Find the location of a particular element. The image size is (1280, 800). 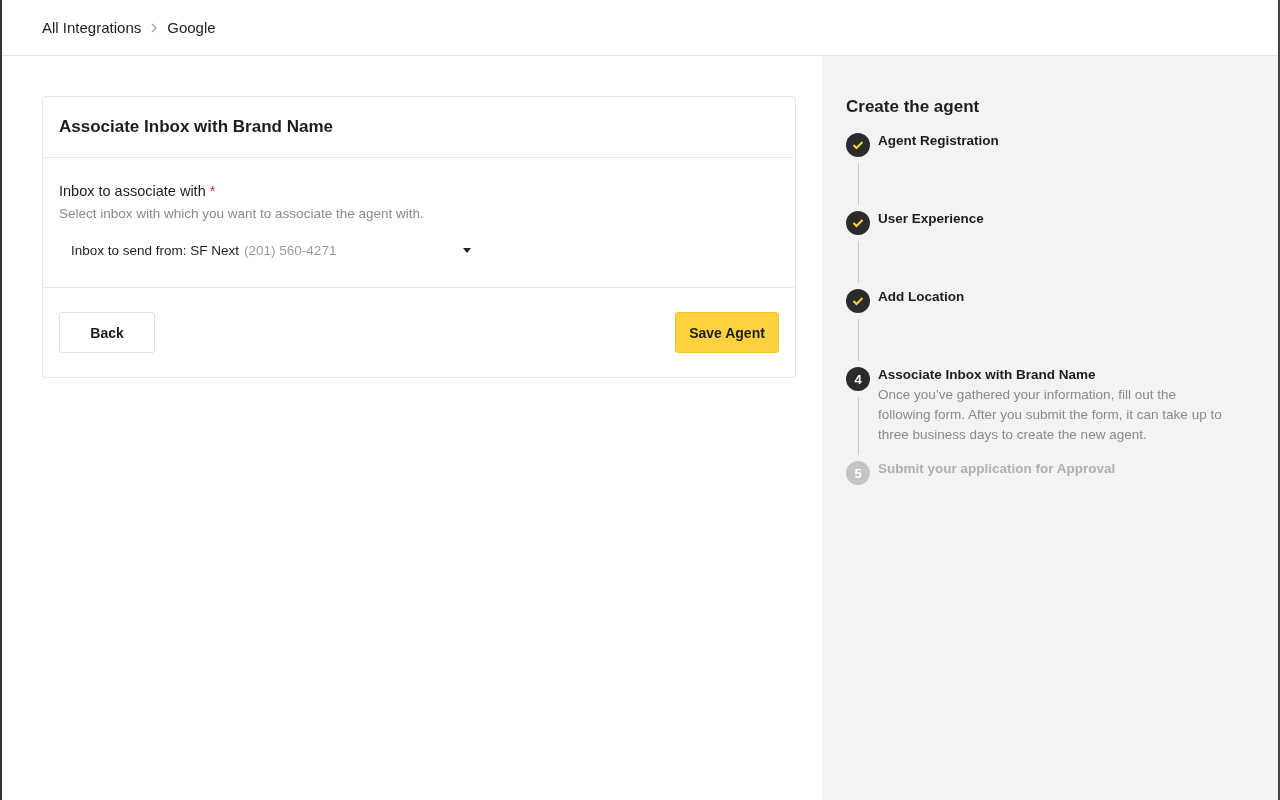

breadcrumb-item: Google is located at coordinates (191, 27).